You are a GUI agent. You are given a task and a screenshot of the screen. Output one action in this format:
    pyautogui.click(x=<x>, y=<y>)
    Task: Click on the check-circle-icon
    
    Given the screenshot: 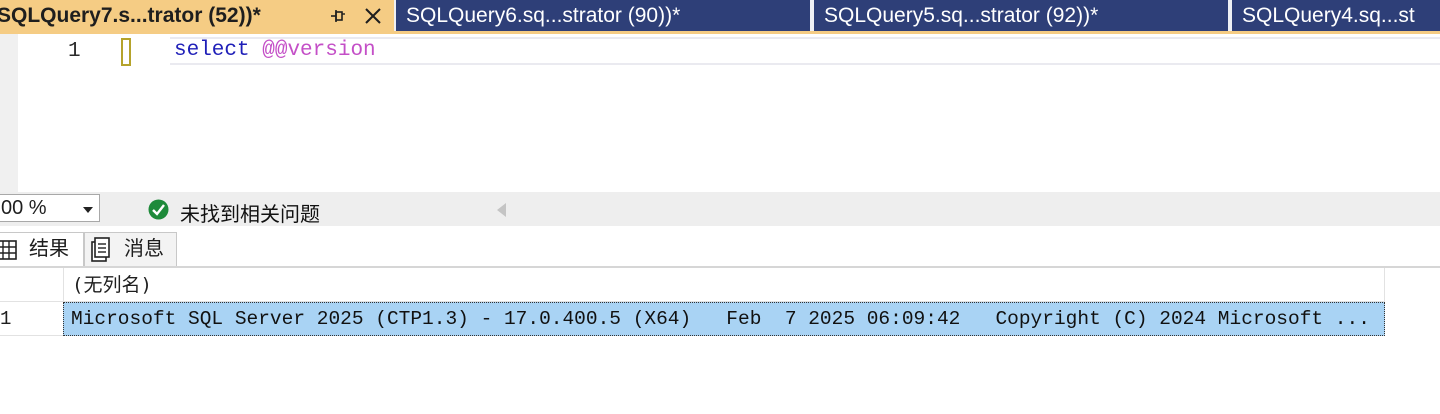 What is the action you would take?
    pyautogui.click(x=158, y=209)
    